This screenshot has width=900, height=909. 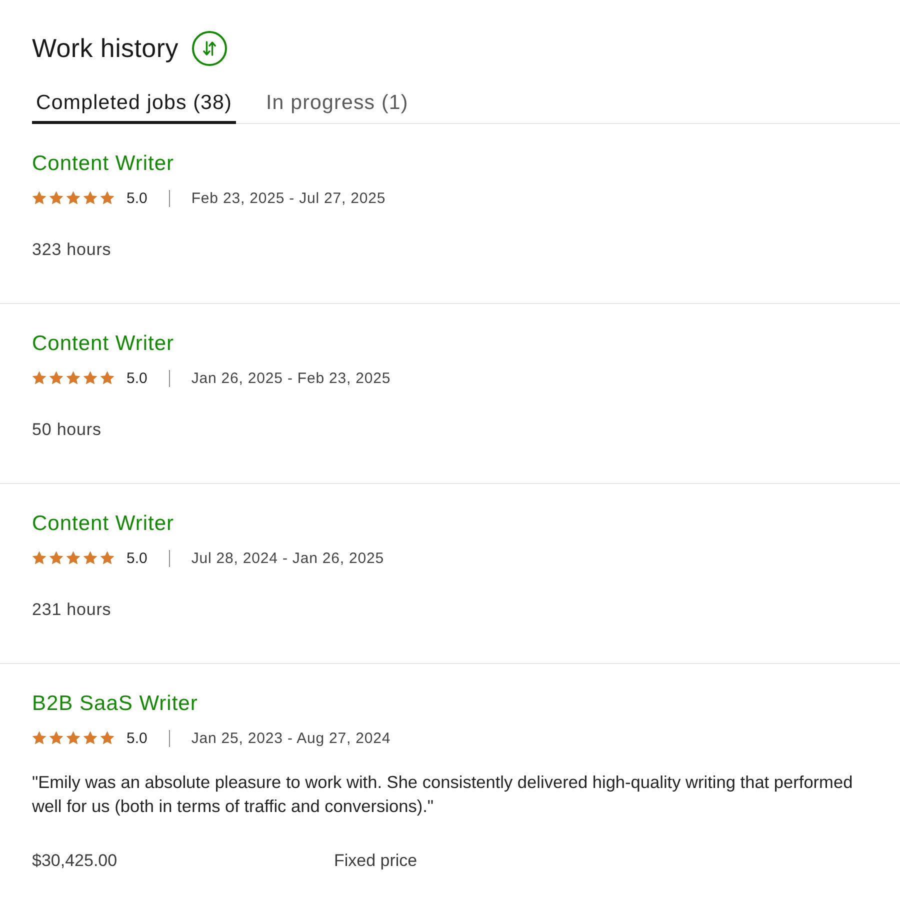 What do you see at coordinates (376, 861) in the screenshot?
I see `price-type: Fixed price` at bounding box center [376, 861].